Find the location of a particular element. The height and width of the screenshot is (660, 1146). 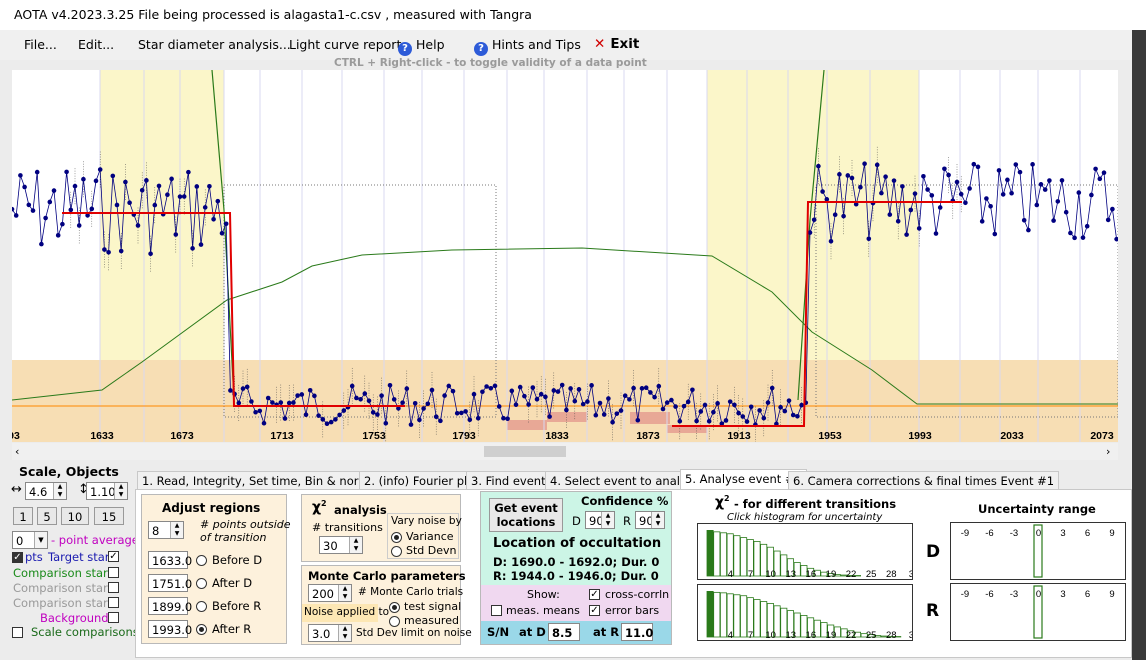

d-histogram-svg: 4 7 10 13 16 19 22 25 28 3 is located at coordinates (806, 552).